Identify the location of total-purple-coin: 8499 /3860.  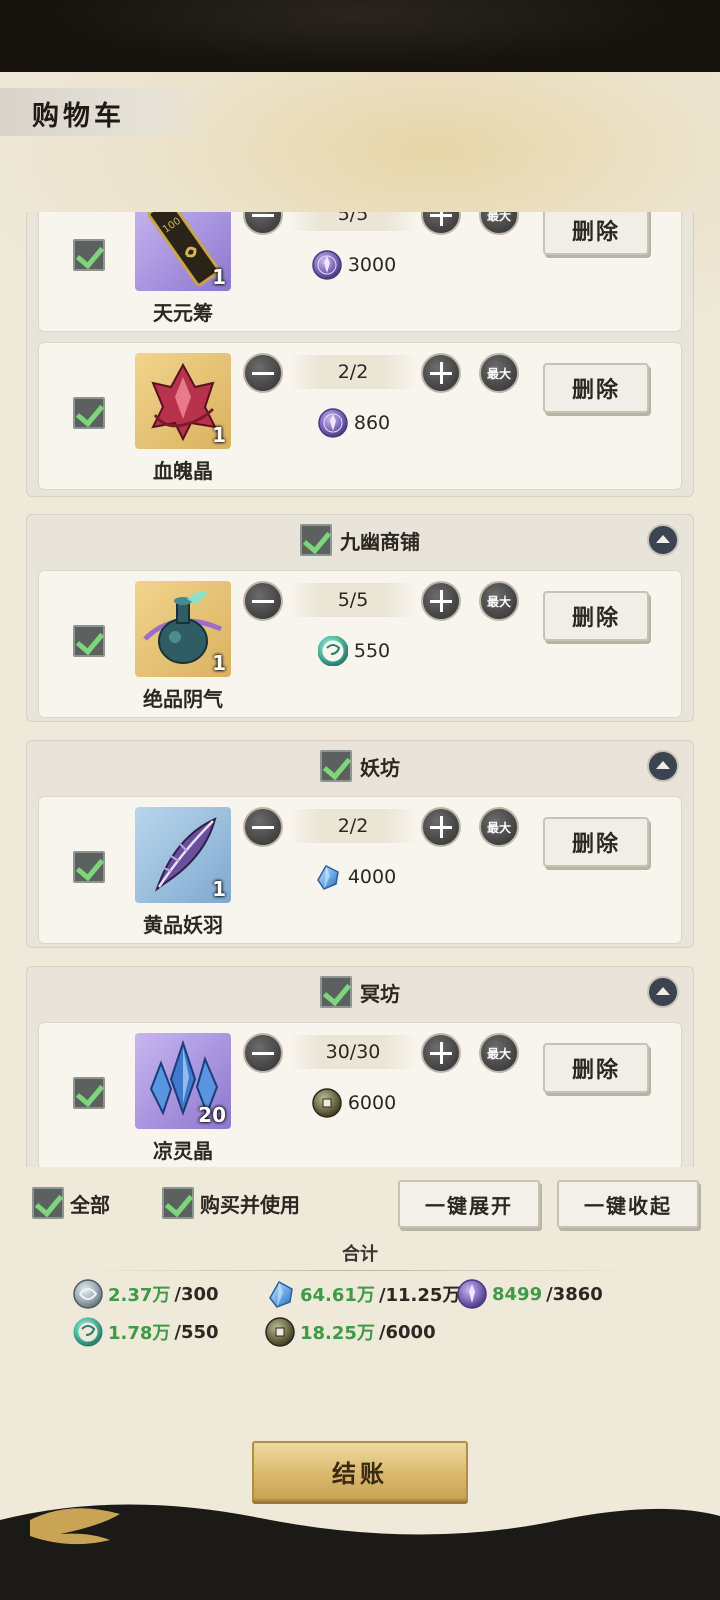
(529, 1294).